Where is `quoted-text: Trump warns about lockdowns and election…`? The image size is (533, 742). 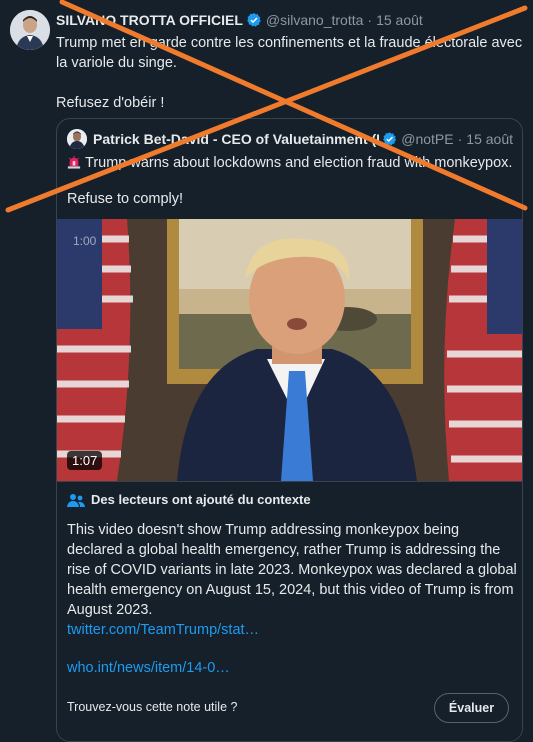 quoted-text: Trump warns about lockdowns and election… is located at coordinates (290, 181).